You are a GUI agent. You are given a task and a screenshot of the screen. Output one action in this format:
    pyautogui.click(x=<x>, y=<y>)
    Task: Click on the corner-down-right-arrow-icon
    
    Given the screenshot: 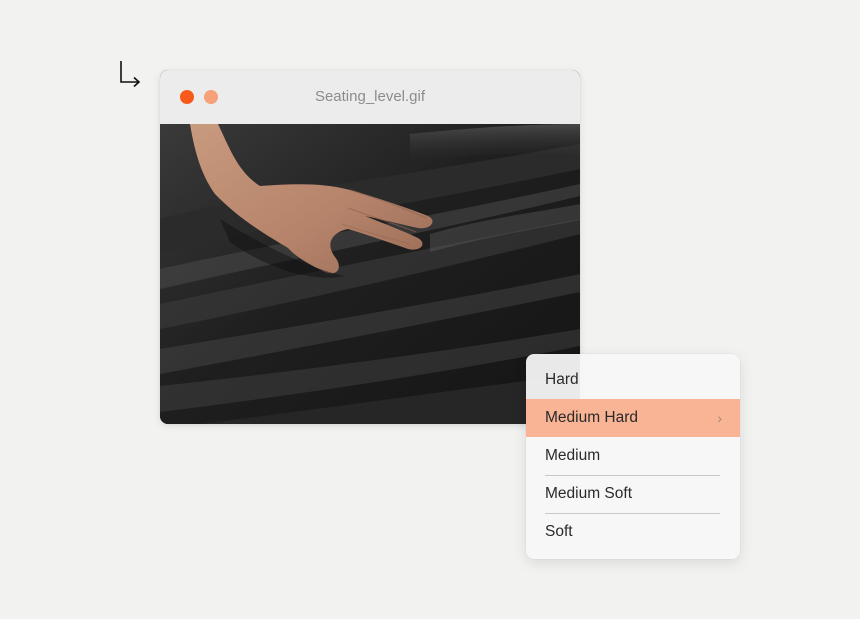 What is the action you would take?
    pyautogui.click(x=130, y=74)
    